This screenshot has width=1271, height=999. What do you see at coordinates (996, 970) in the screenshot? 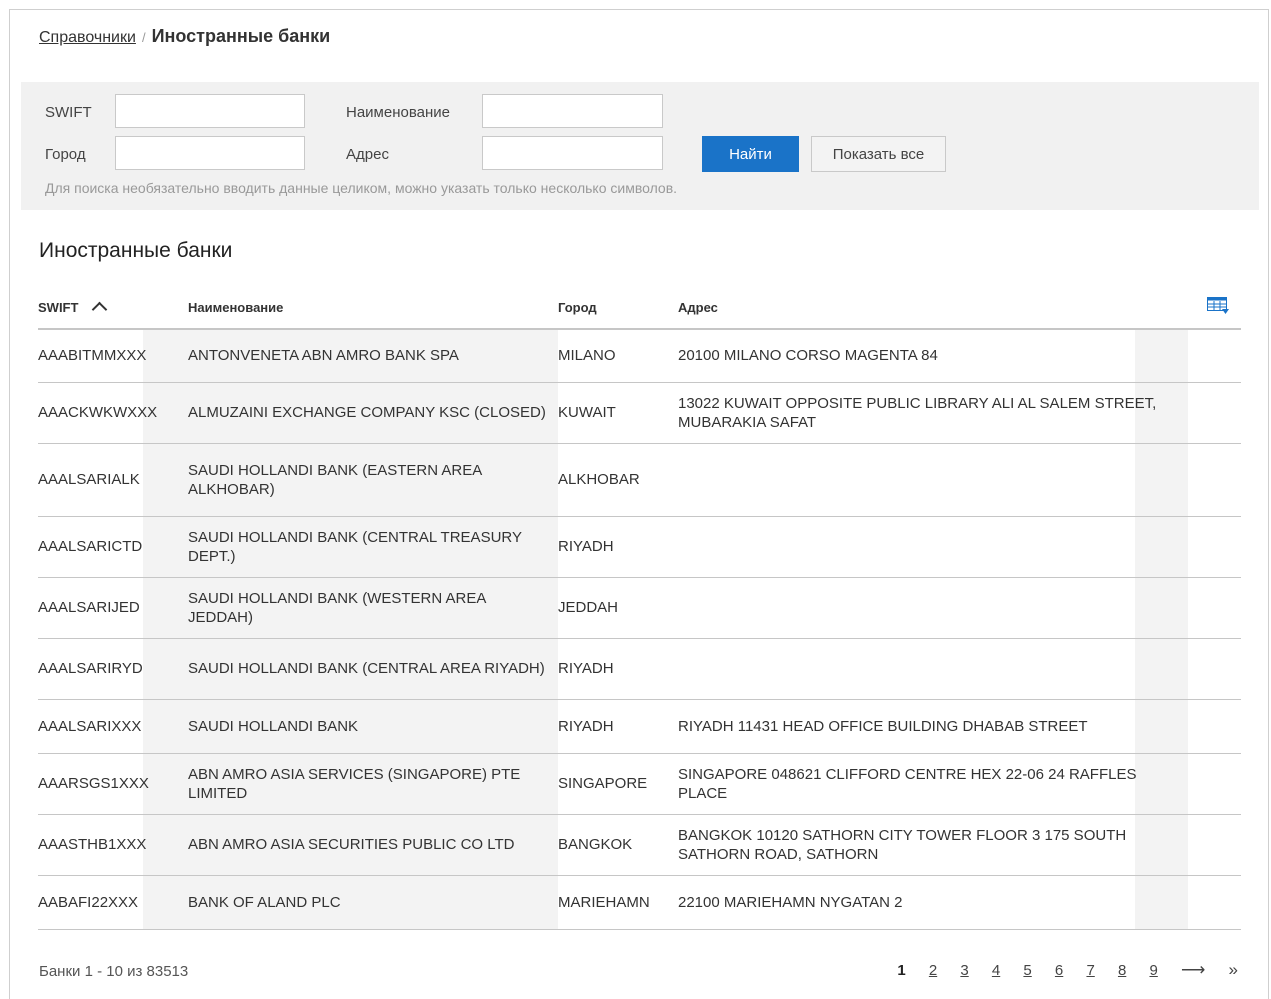
I see `page-link: 4` at bounding box center [996, 970].